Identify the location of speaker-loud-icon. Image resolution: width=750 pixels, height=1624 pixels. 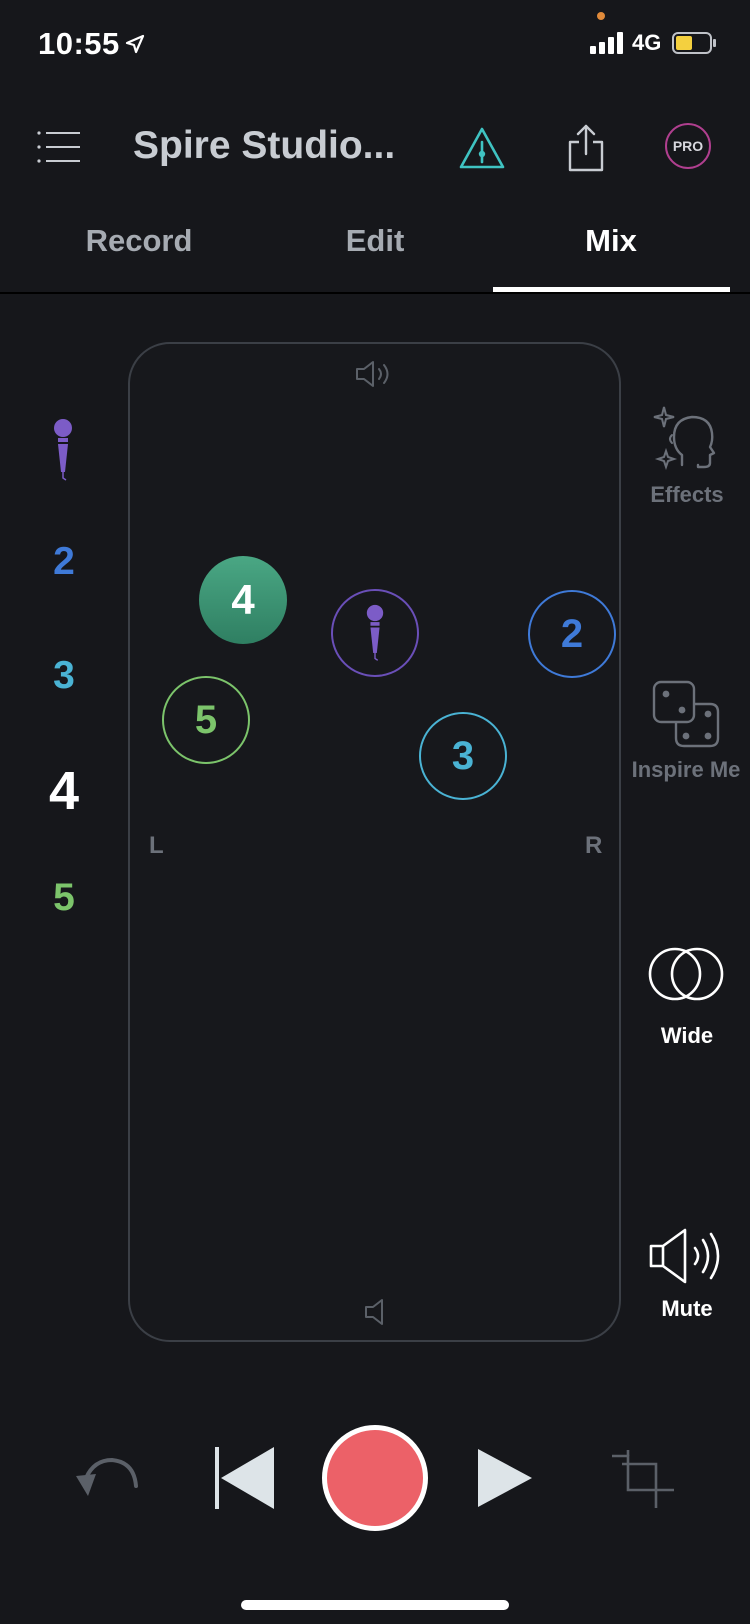
(372, 374).